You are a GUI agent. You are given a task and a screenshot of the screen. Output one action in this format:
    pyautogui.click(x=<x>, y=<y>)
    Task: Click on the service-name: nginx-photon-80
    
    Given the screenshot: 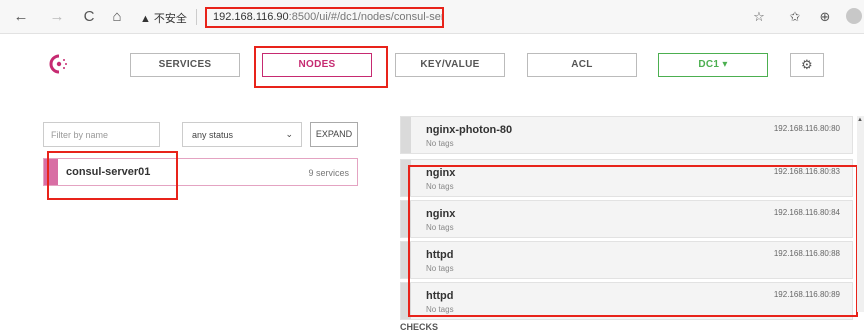 What is the action you would take?
    pyautogui.click(x=469, y=130)
    